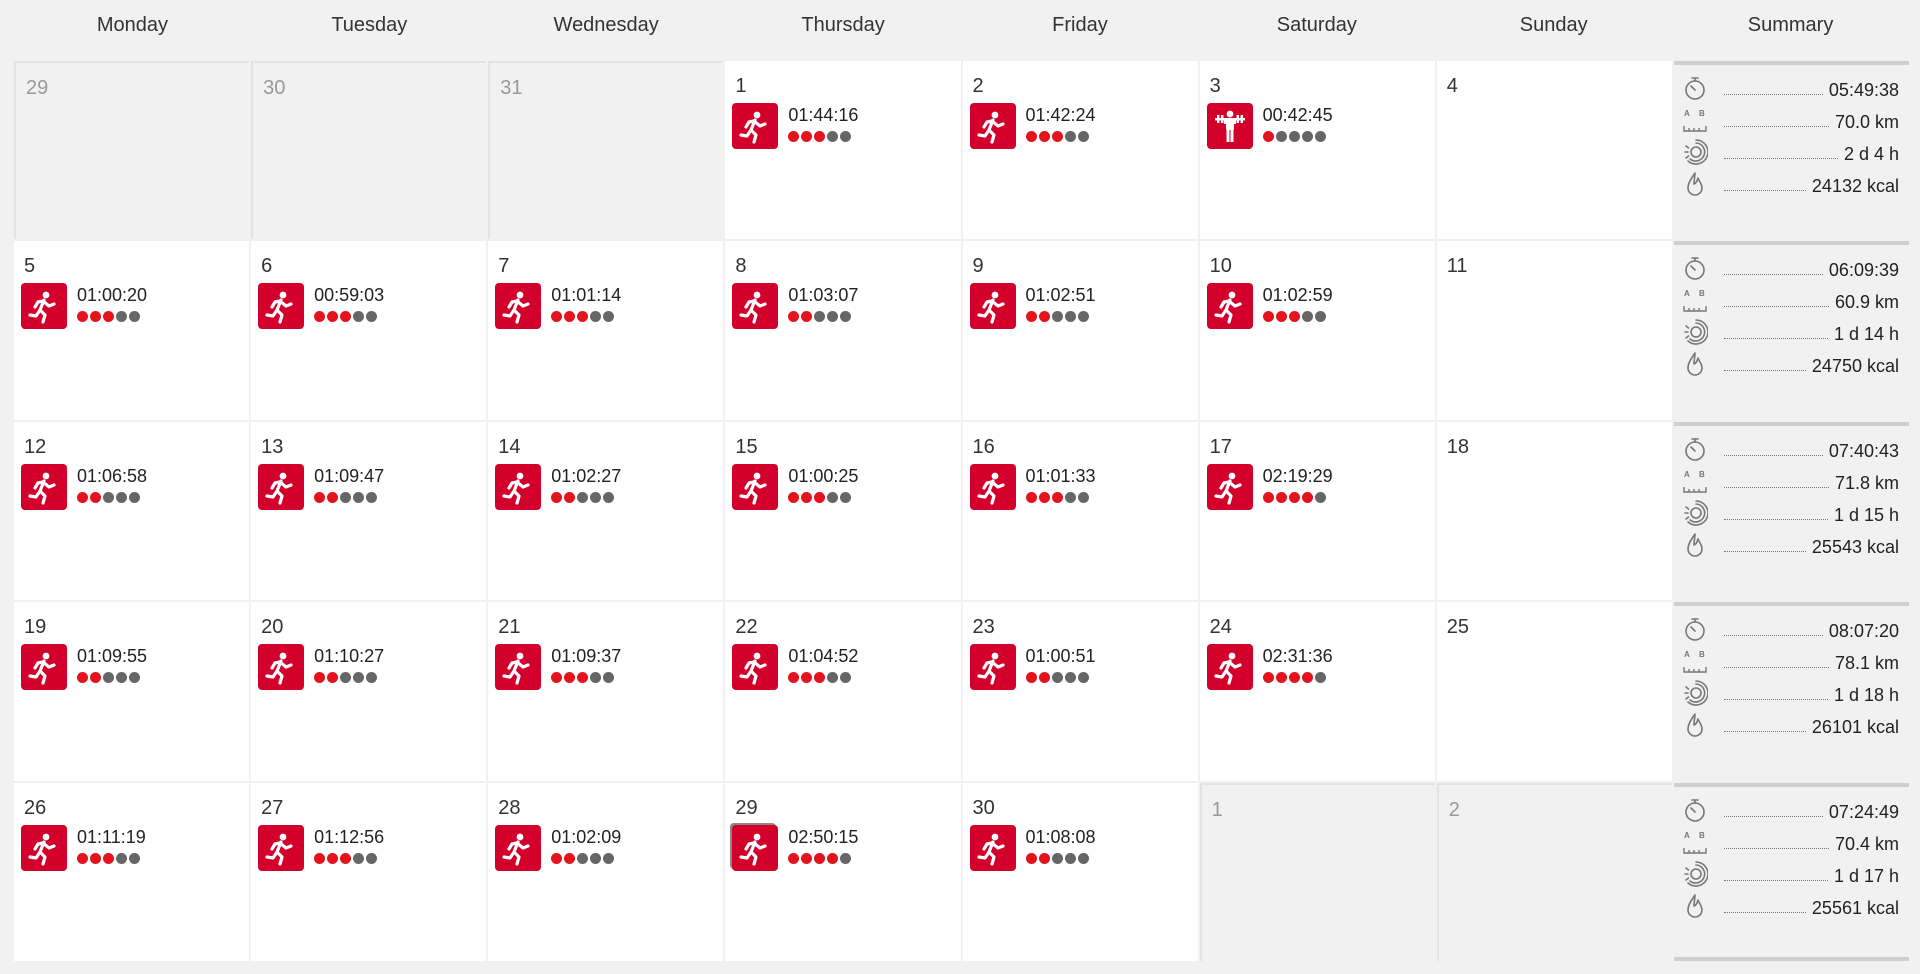  What do you see at coordinates (1554, 871) in the screenshot?
I see `calendar-day-cell: 2` at bounding box center [1554, 871].